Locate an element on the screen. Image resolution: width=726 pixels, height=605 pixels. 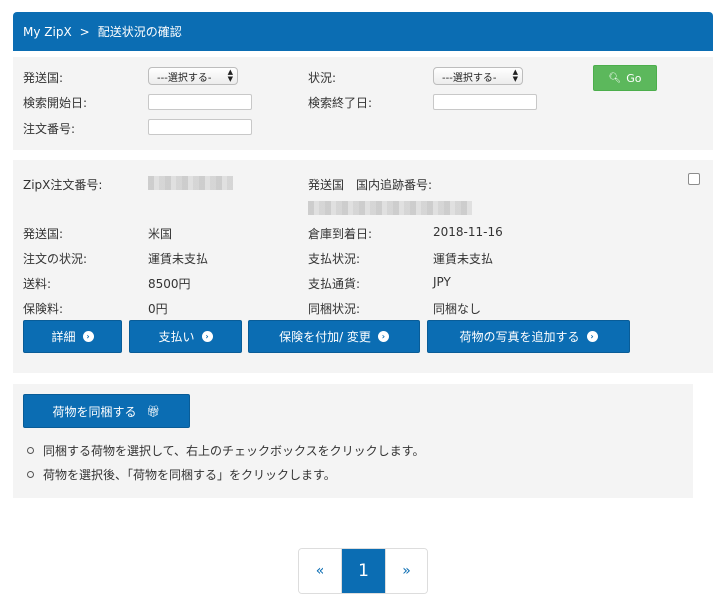
pay-button: 支払い › is located at coordinates (185, 336).